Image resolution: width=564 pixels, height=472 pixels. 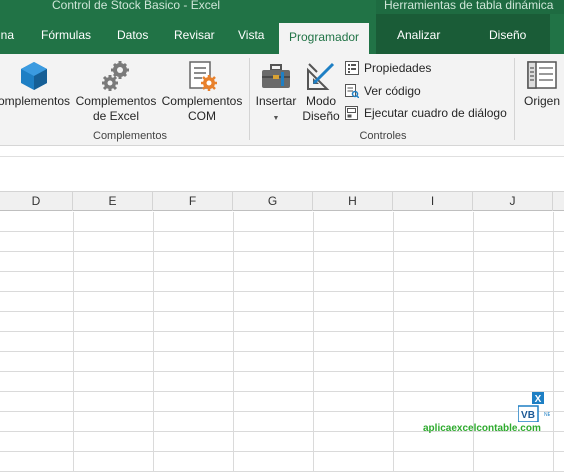 What do you see at coordinates (321, 76) in the screenshot?
I see `design-mode-icon` at bounding box center [321, 76].